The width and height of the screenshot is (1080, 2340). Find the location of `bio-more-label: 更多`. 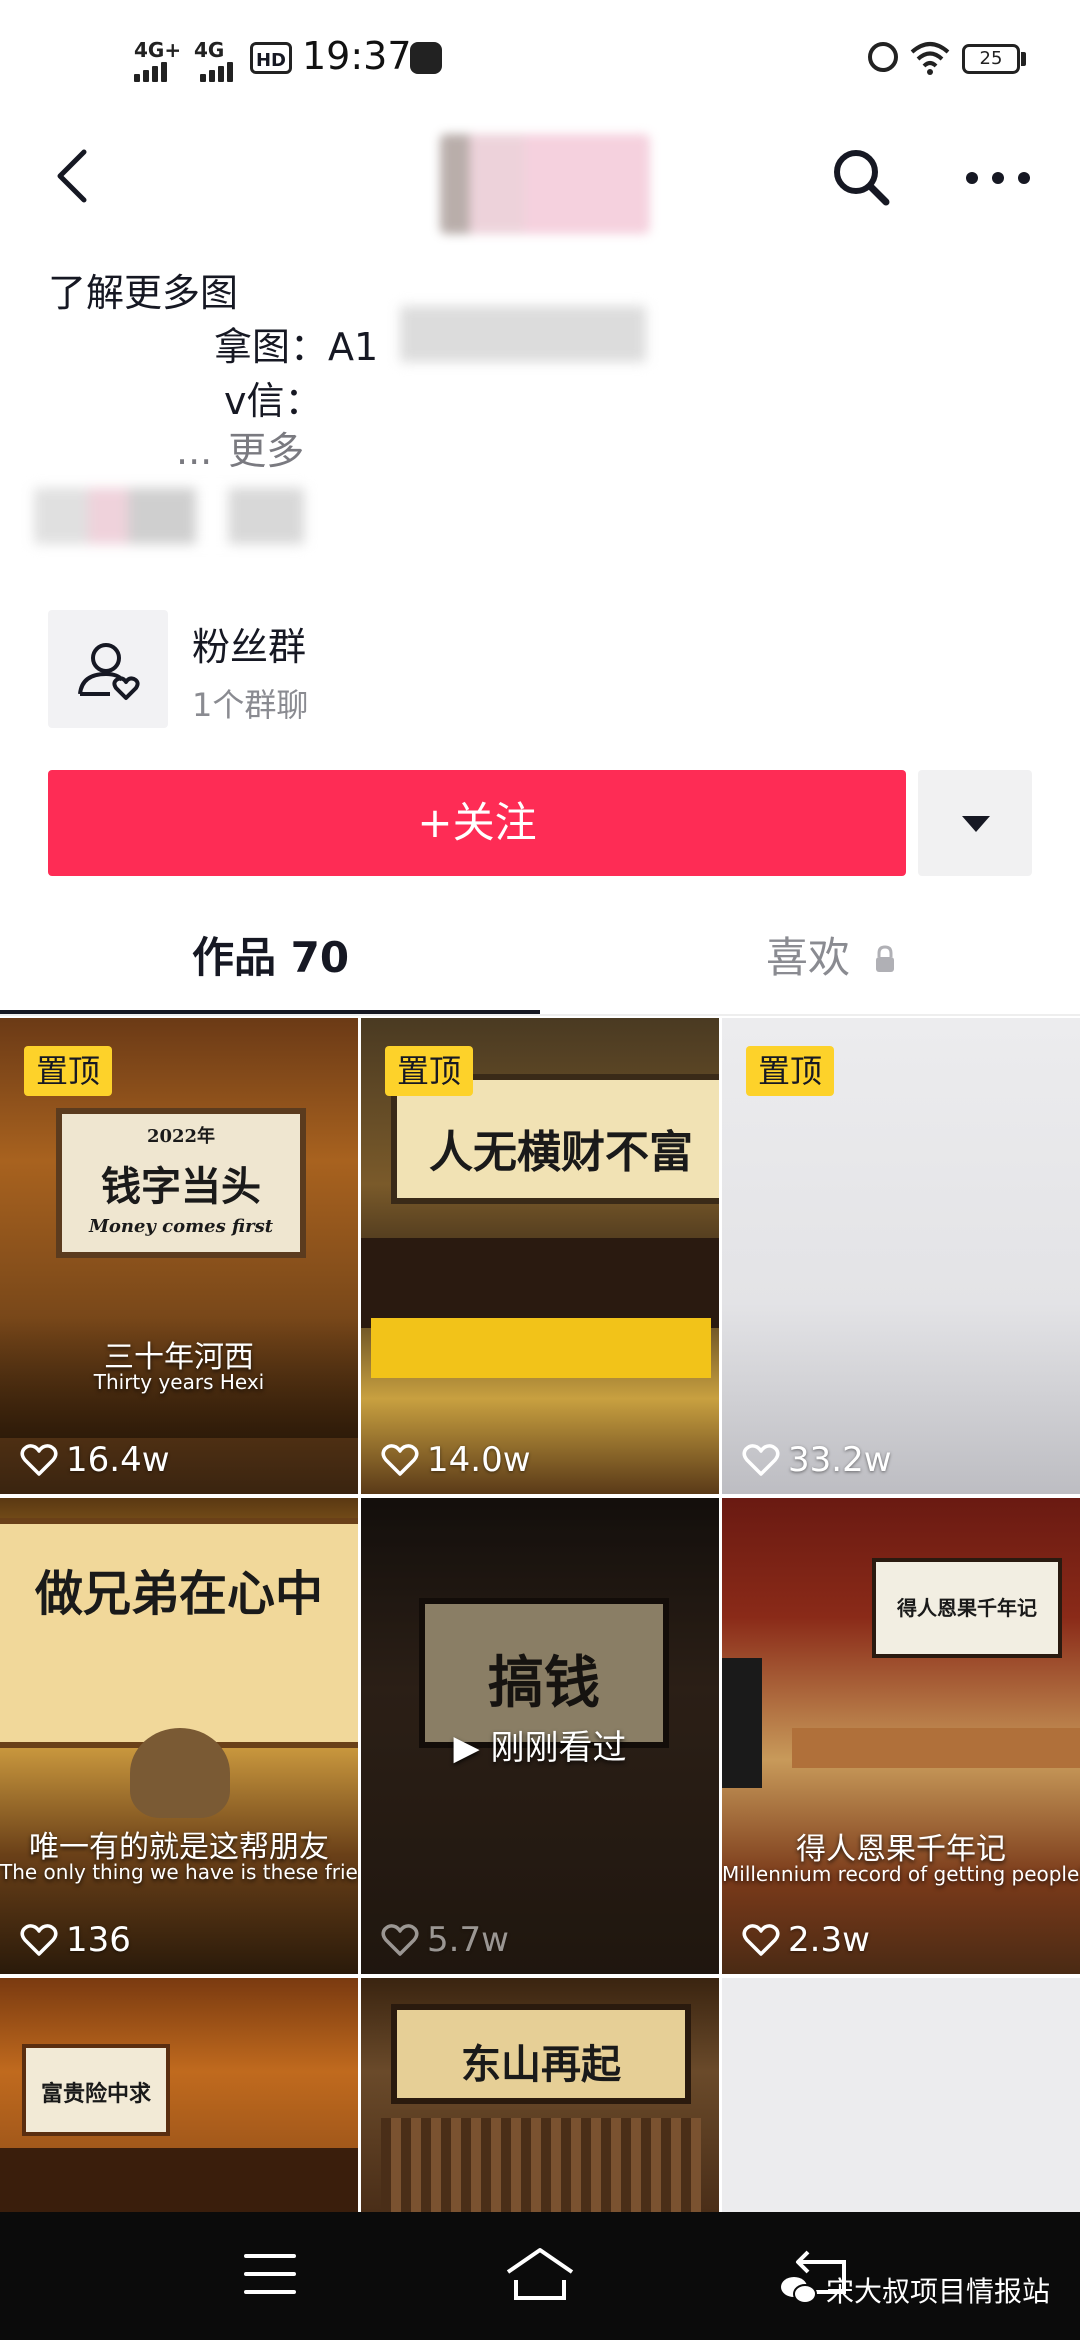

bio-more-label: 更多 is located at coordinates (266, 451).